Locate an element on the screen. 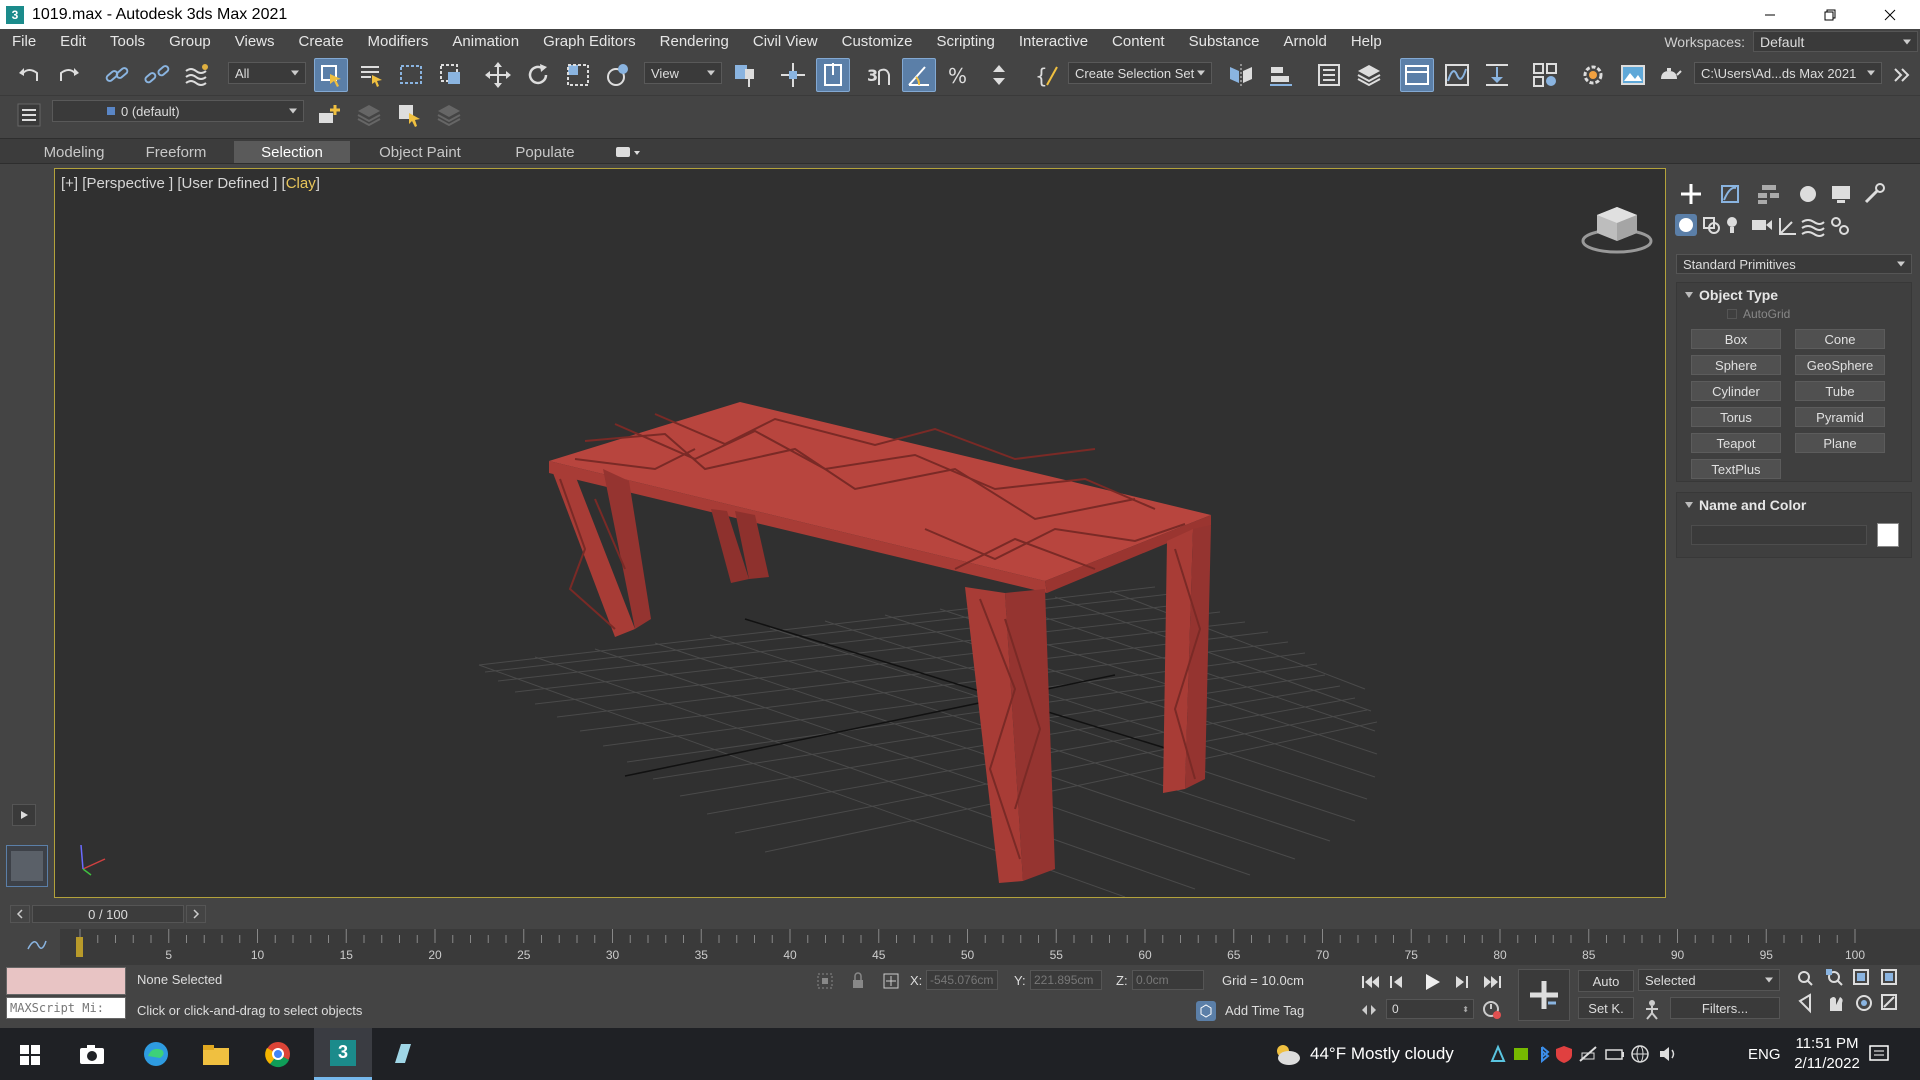 The width and height of the screenshot is (1920, 1080). input-language: ENG is located at coordinates (1764, 1054).